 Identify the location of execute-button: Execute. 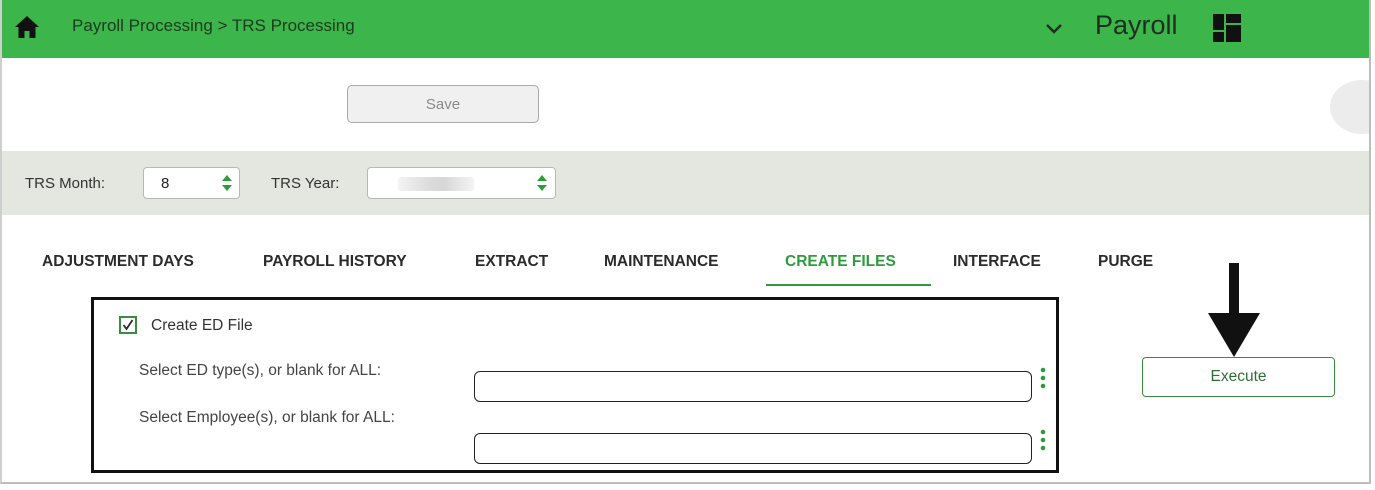
(1238, 377).